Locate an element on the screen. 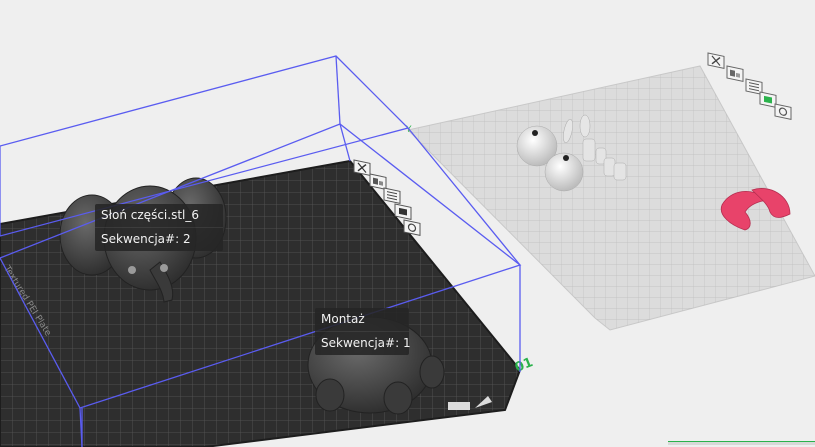 The height and width of the screenshot is (447, 815). tooltip-object-name: Montaż is located at coordinates (343, 319).